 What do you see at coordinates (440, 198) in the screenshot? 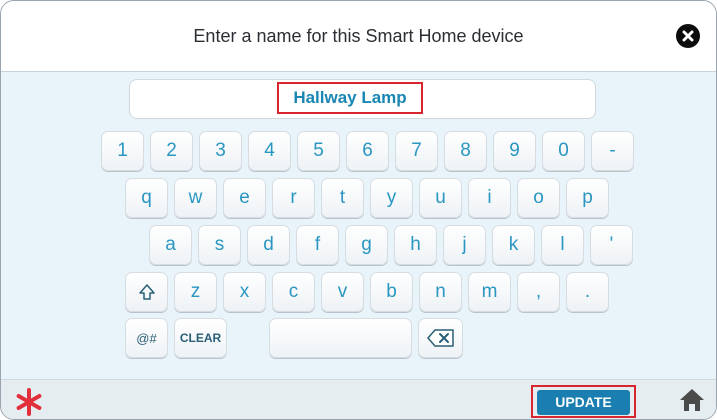
I see `key-u: u` at bounding box center [440, 198].